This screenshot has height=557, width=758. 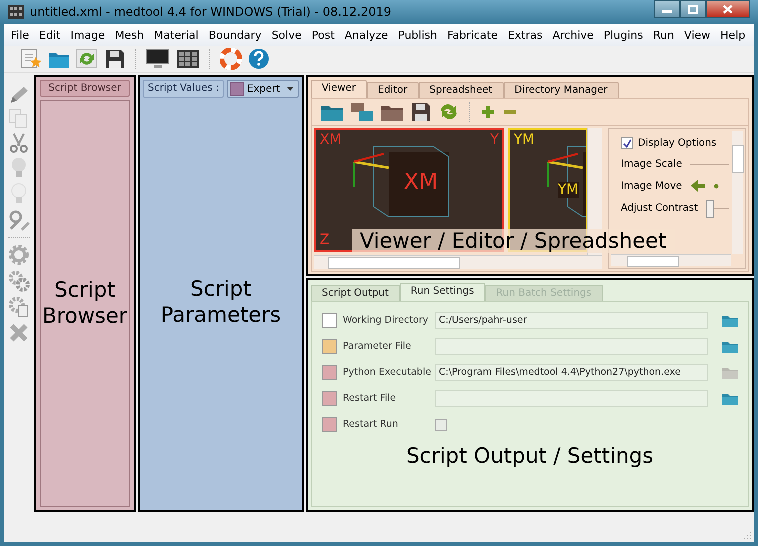 I want to click on setting-label: Working Directory, so click(x=386, y=320).